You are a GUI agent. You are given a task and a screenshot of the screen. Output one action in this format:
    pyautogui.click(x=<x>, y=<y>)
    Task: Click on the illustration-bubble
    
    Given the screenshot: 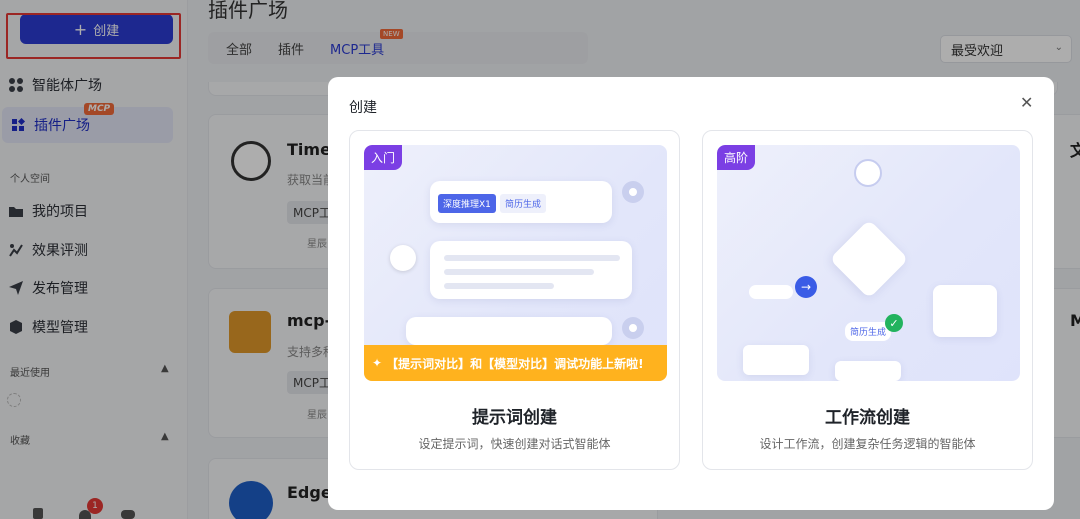 What is the action you would take?
    pyautogui.click(x=509, y=331)
    